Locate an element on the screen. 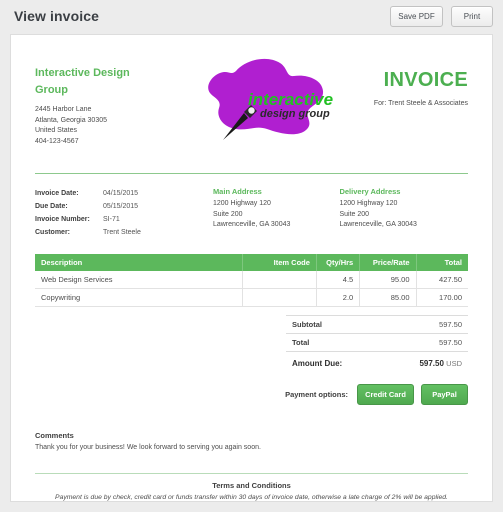 Image resolution: width=503 pixels, height=512 pixels. logo-area: interactive design group is located at coordinates (259, 107).